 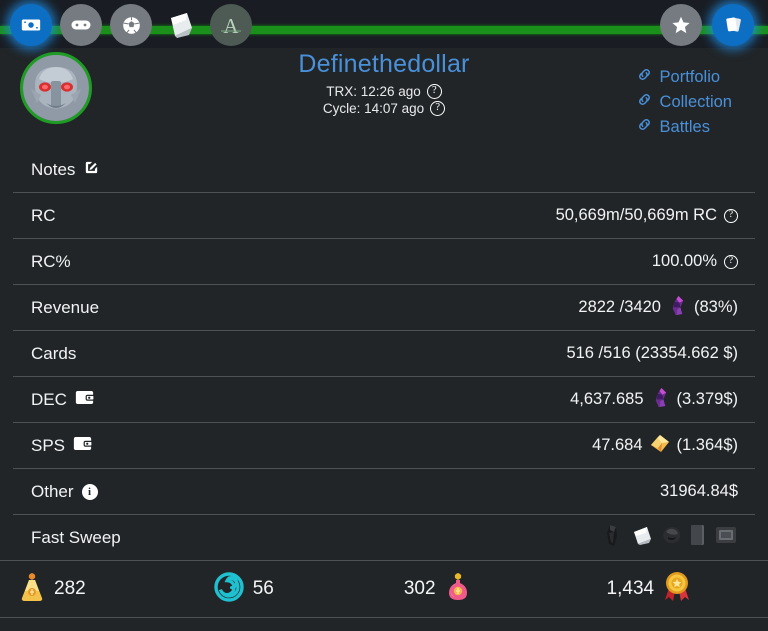 I want to click on link-battles-label: Battles, so click(x=684, y=126).